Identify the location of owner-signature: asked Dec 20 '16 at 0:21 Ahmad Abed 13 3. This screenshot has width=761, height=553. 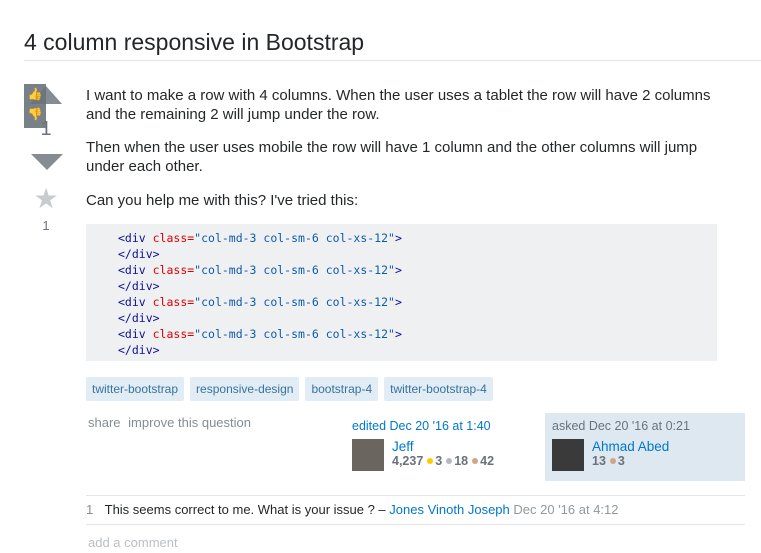
(645, 447).